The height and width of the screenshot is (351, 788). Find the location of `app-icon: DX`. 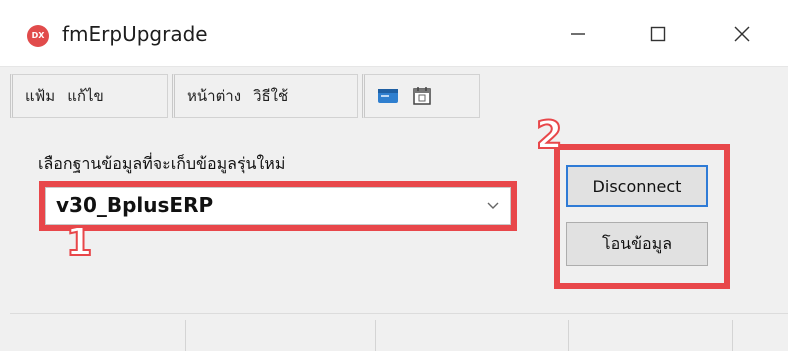

app-icon: DX is located at coordinates (38, 36).